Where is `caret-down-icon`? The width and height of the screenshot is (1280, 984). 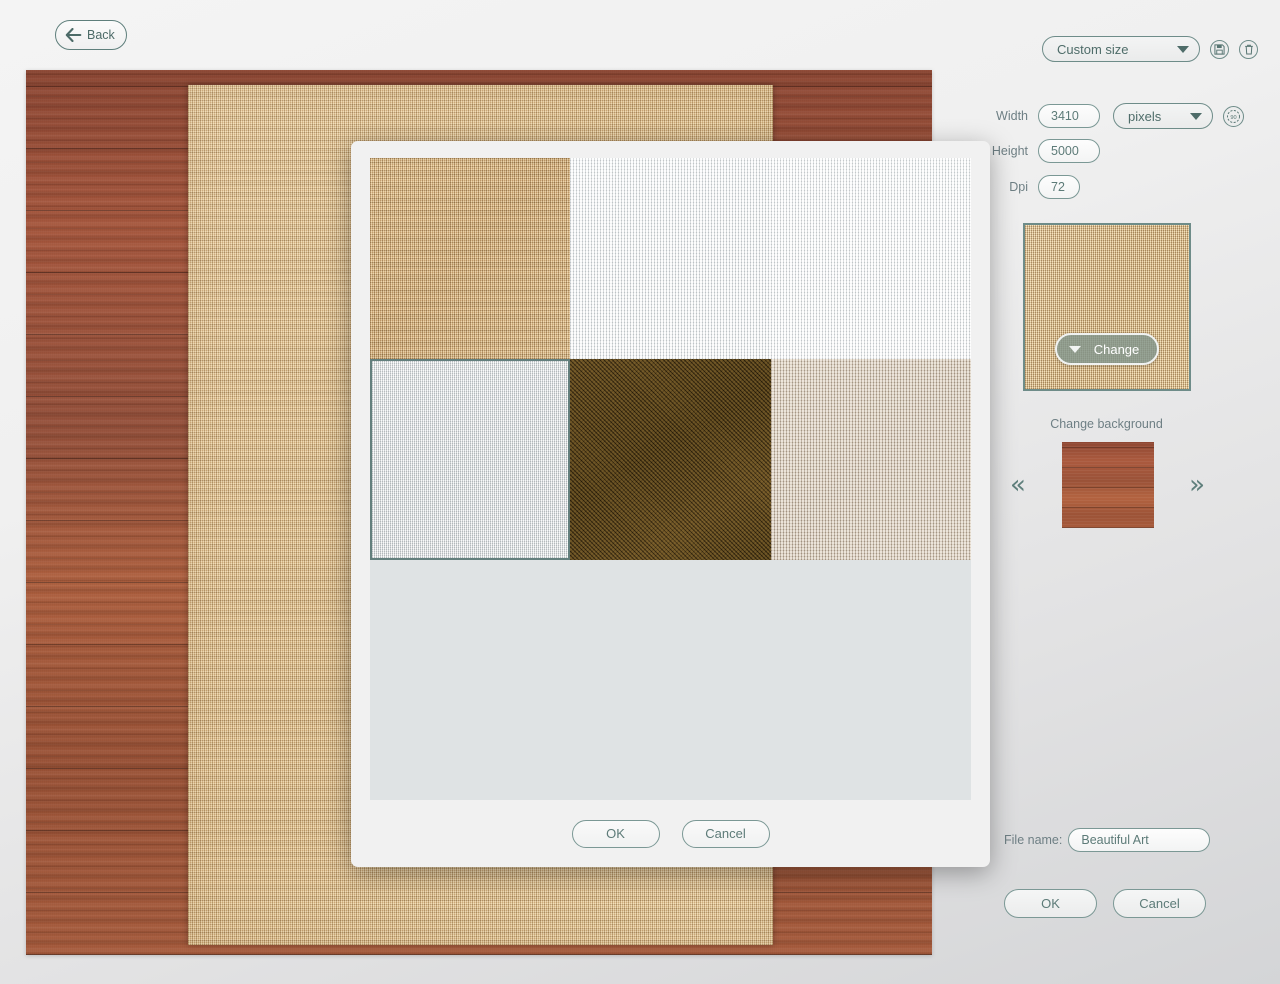
caret-down-icon is located at coordinates (1074, 349).